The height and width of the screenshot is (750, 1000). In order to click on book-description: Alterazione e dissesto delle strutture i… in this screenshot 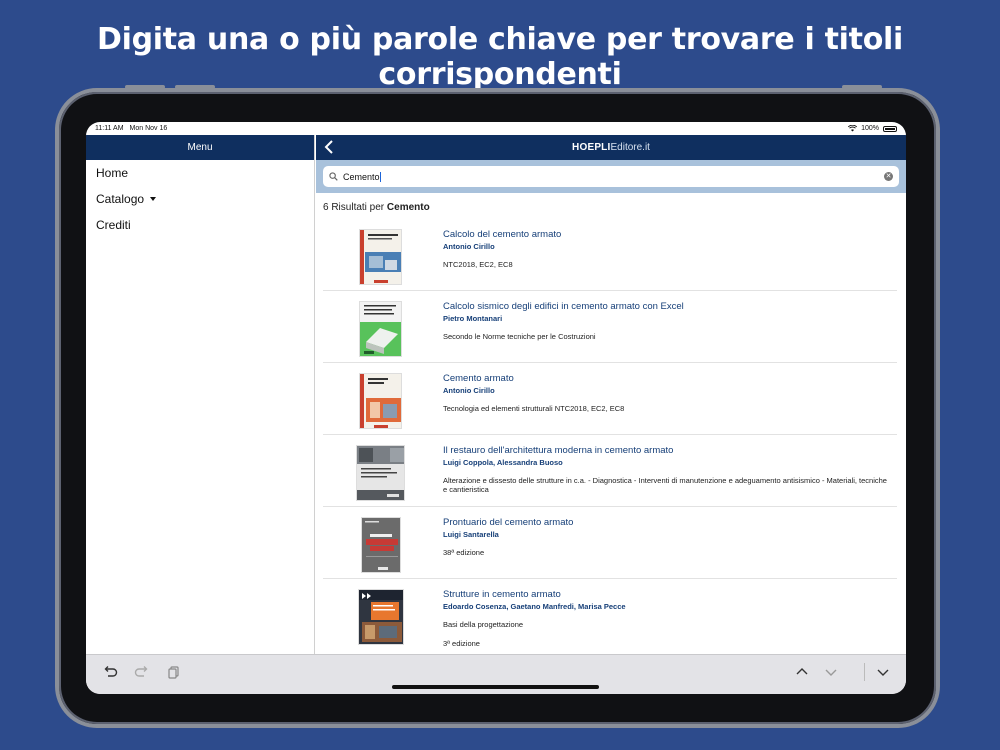, I will do `click(665, 485)`.